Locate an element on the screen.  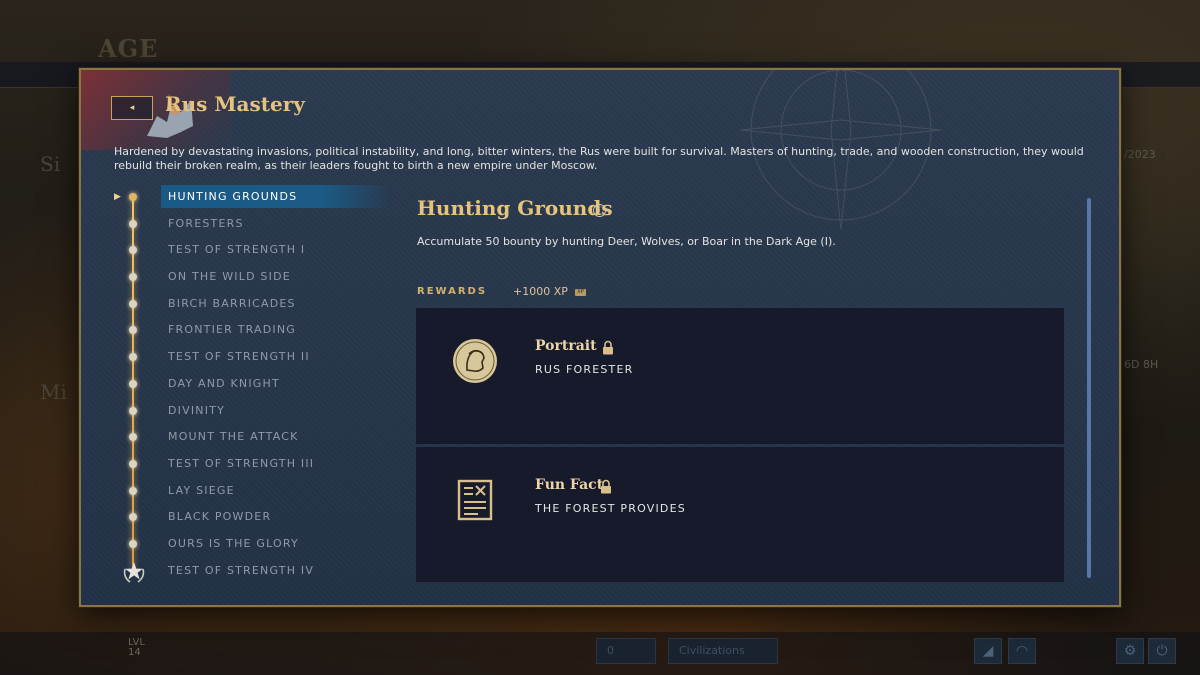
tier-item-black-powder: BLACK POWDER is located at coordinates (256, 518).